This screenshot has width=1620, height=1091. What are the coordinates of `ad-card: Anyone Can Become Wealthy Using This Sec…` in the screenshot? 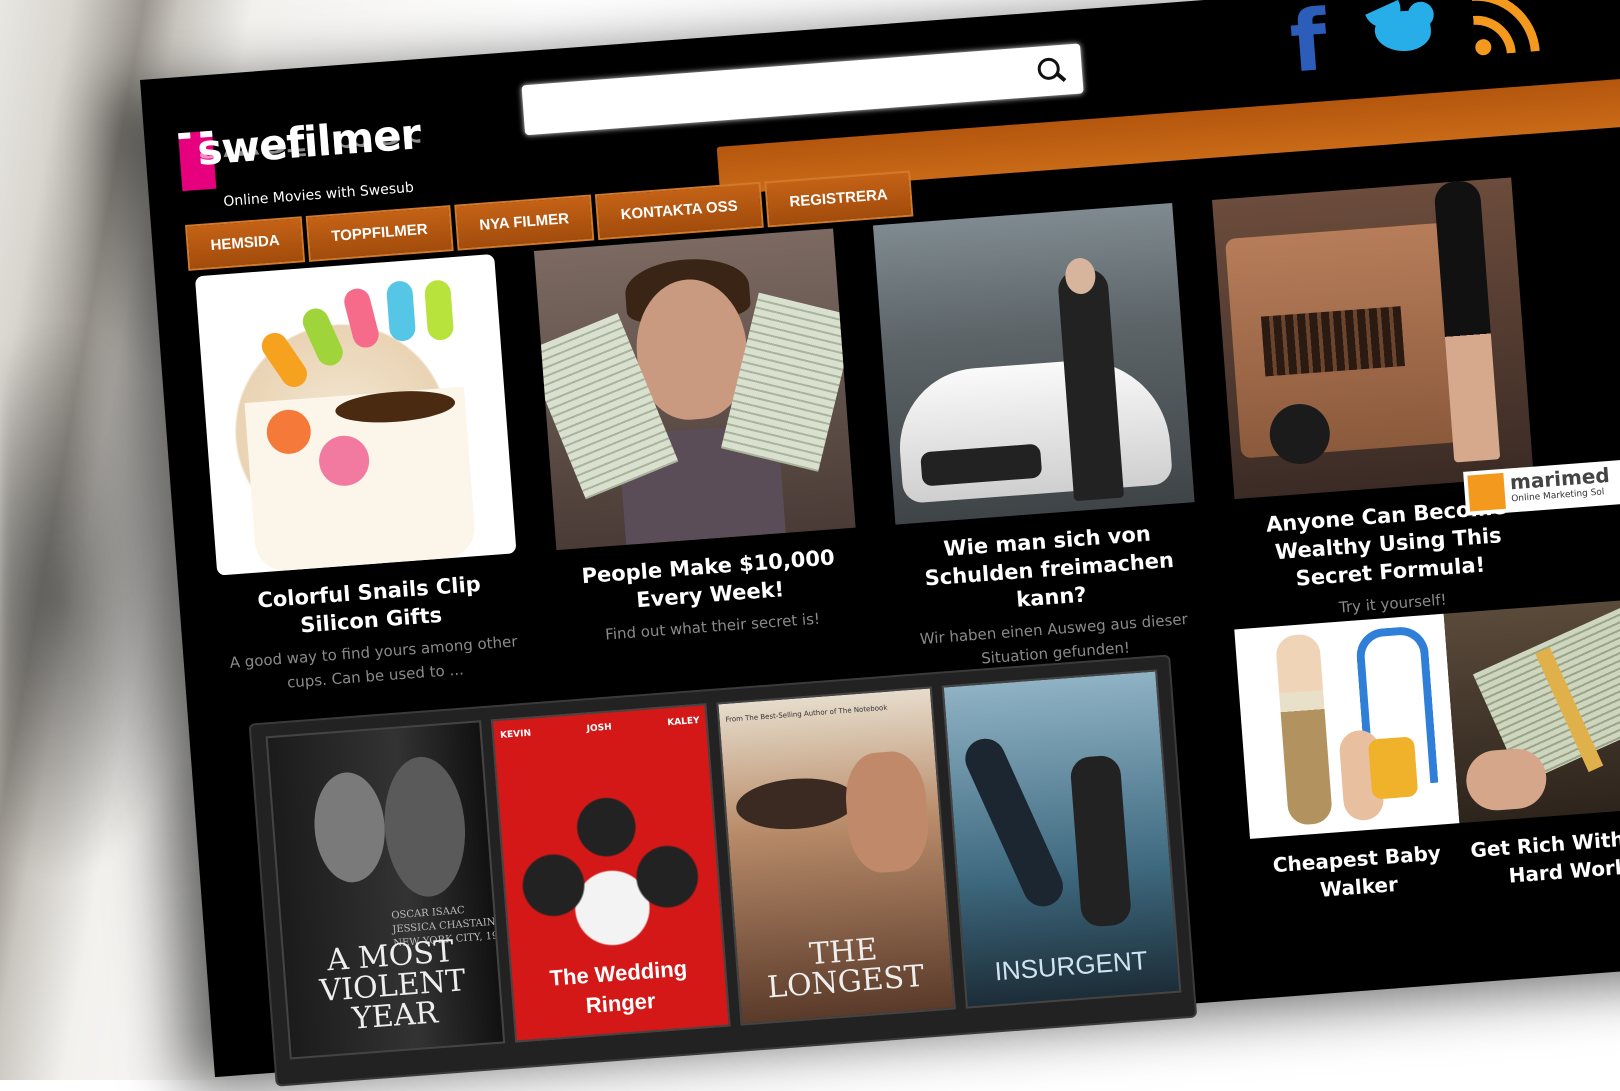 It's located at (1377, 401).